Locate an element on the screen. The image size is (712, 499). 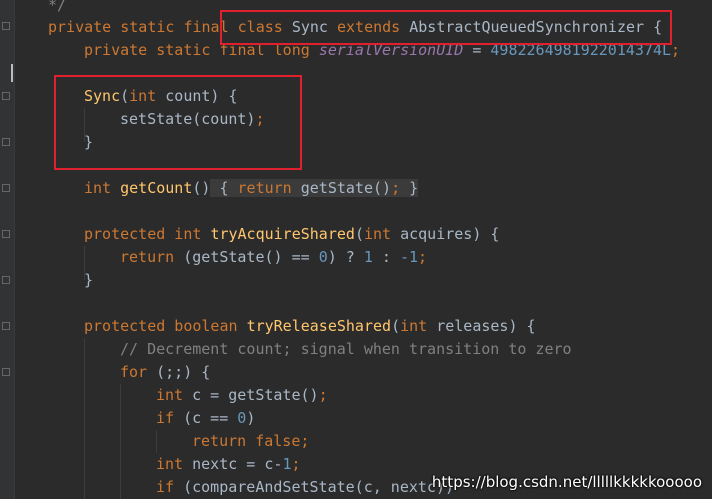
text-caret is located at coordinates (12, 73).